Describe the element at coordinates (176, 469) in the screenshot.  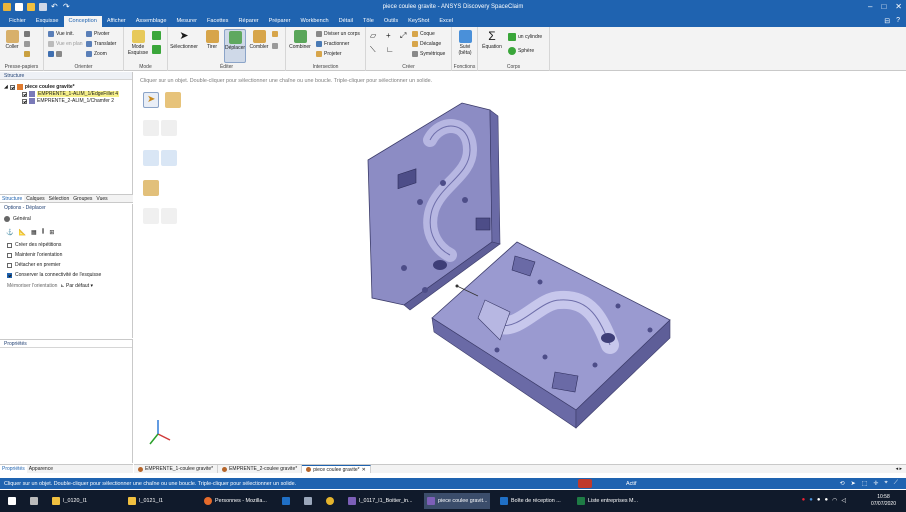
I see `doc-tab: EMPRENTE_1-coulee gravite*` at that location.